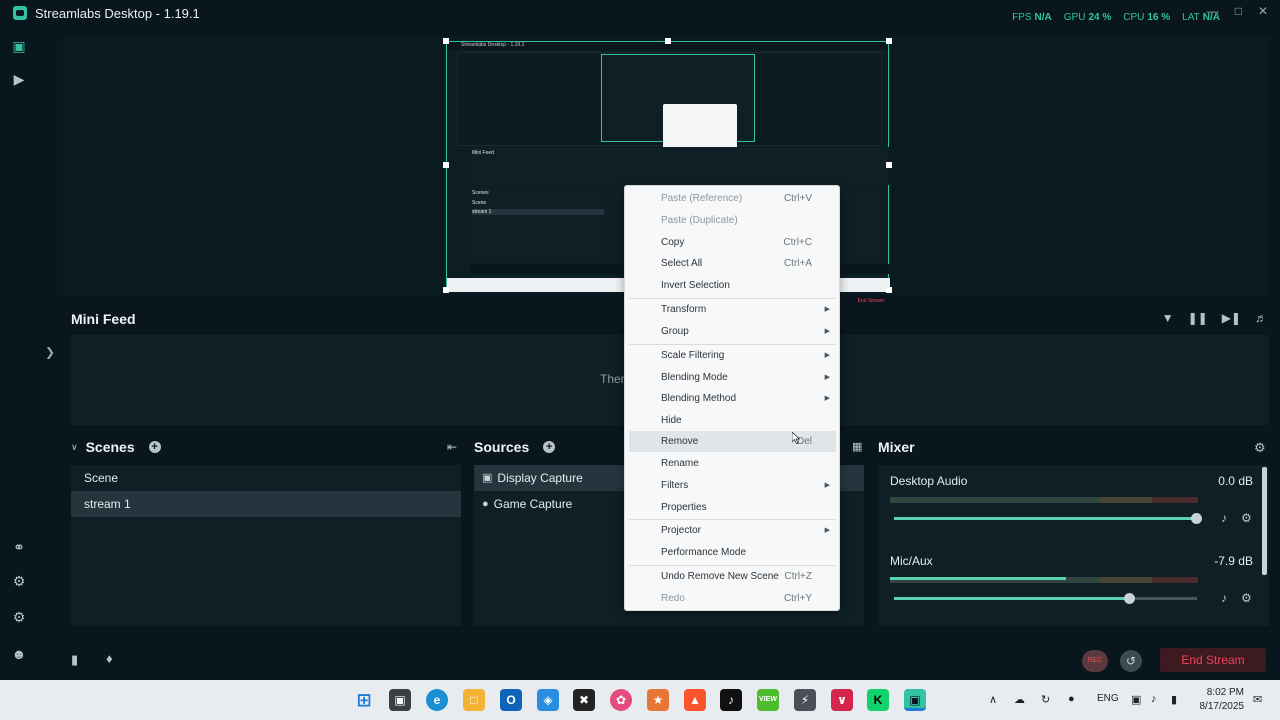  I want to click on add-scene-button: +, so click(154, 447).